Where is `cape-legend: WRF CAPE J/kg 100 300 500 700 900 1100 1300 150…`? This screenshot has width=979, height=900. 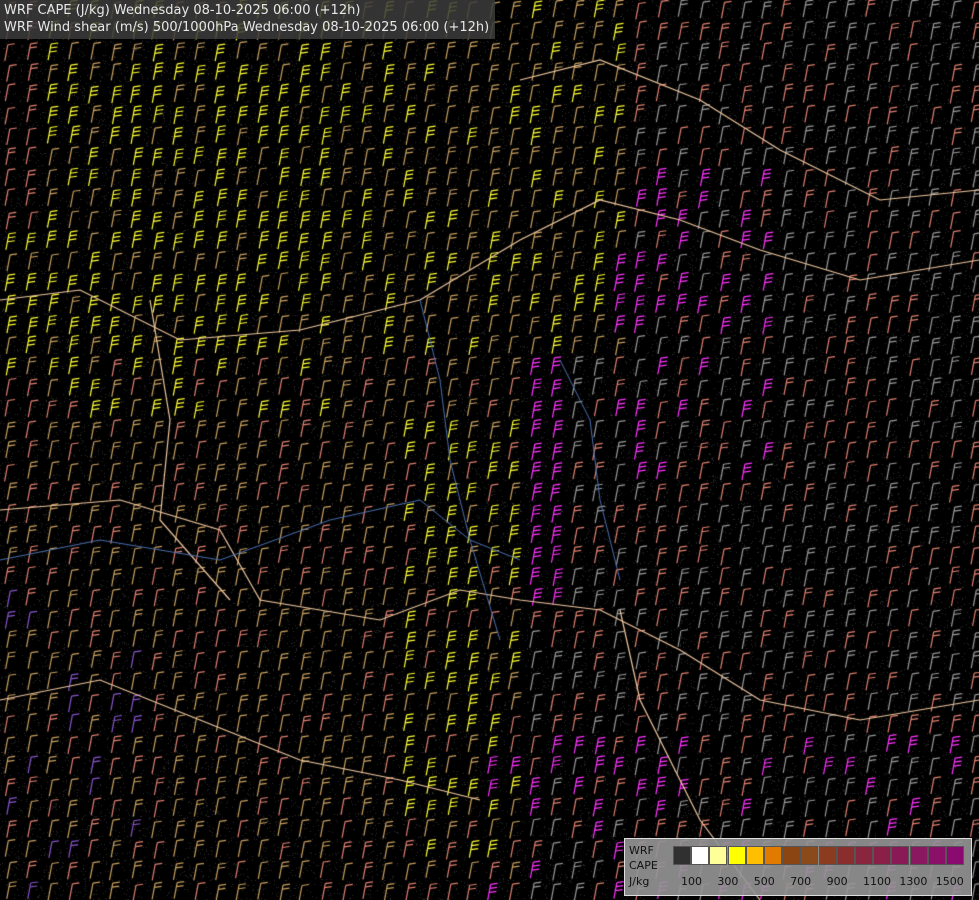 cape-legend: WRF CAPE J/kg 100 300 500 700 900 1100 1300 150… is located at coordinates (798, 867).